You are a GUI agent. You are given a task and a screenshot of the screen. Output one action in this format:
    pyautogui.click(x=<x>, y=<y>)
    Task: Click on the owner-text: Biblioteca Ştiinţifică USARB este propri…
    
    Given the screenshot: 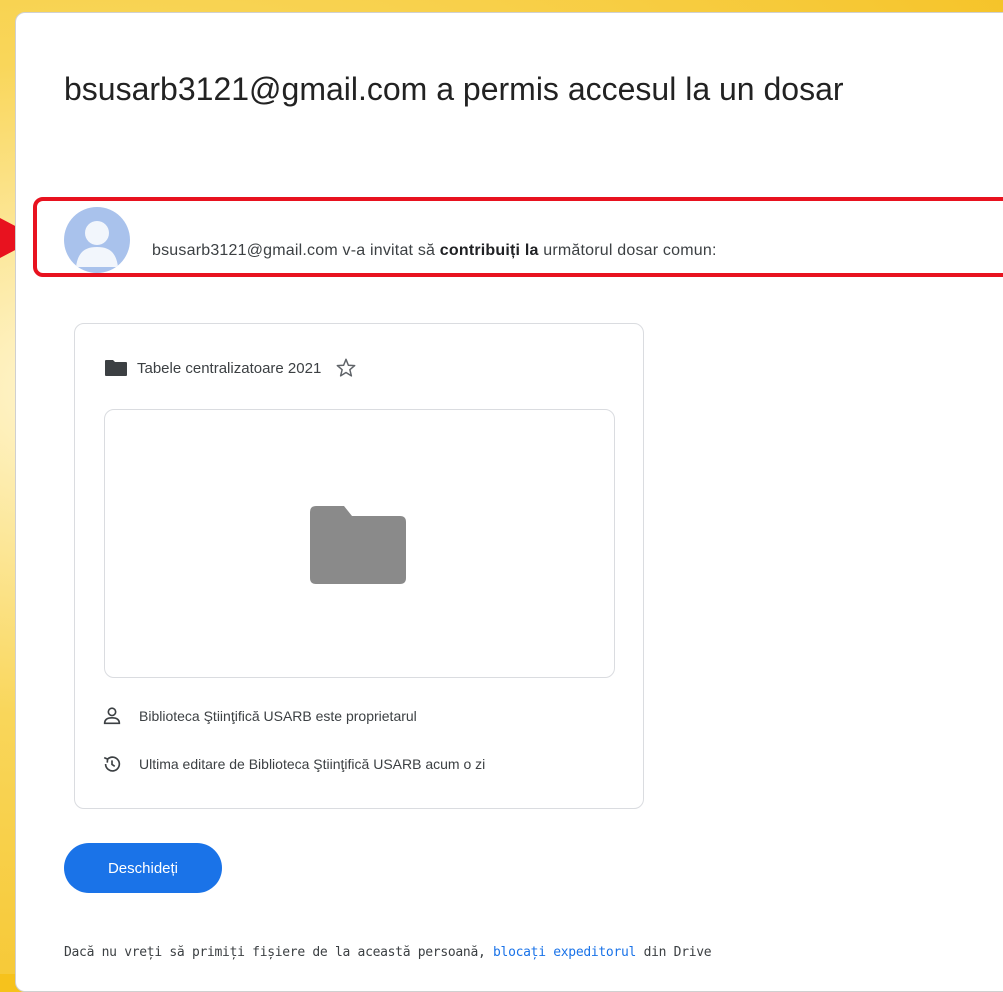 What is the action you would take?
    pyautogui.click(x=278, y=716)
    